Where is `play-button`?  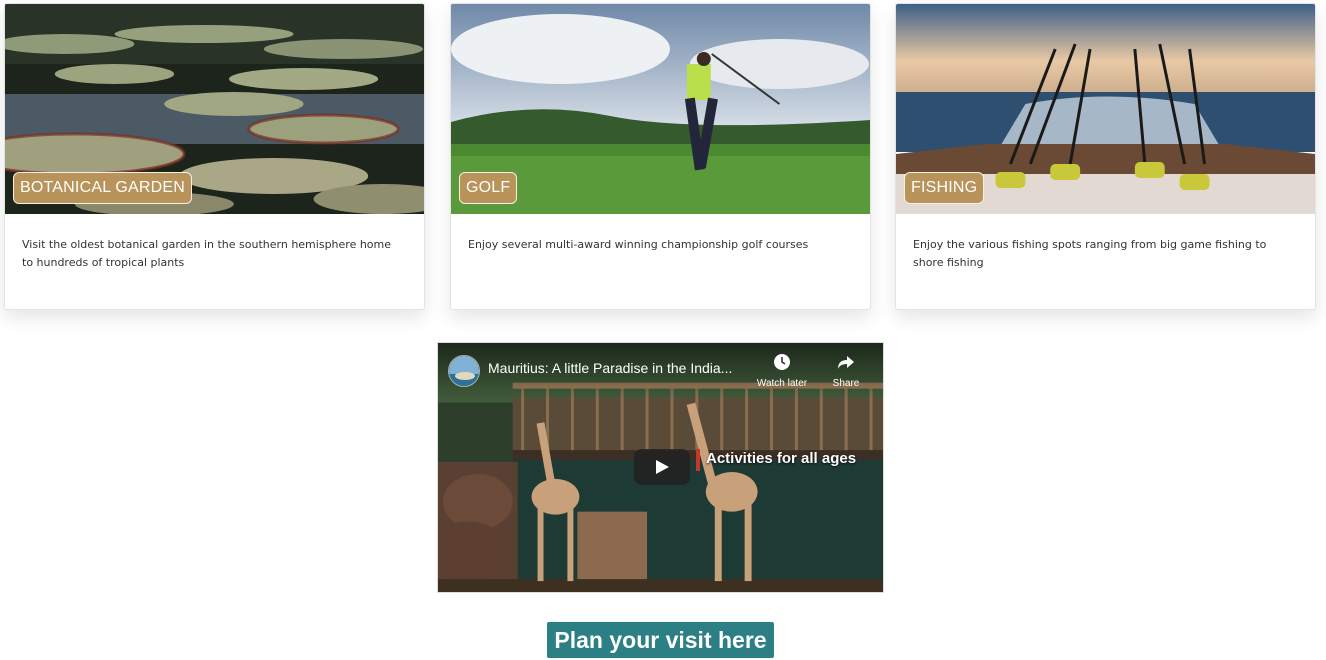 play-button is located at coordinates (662, 467).